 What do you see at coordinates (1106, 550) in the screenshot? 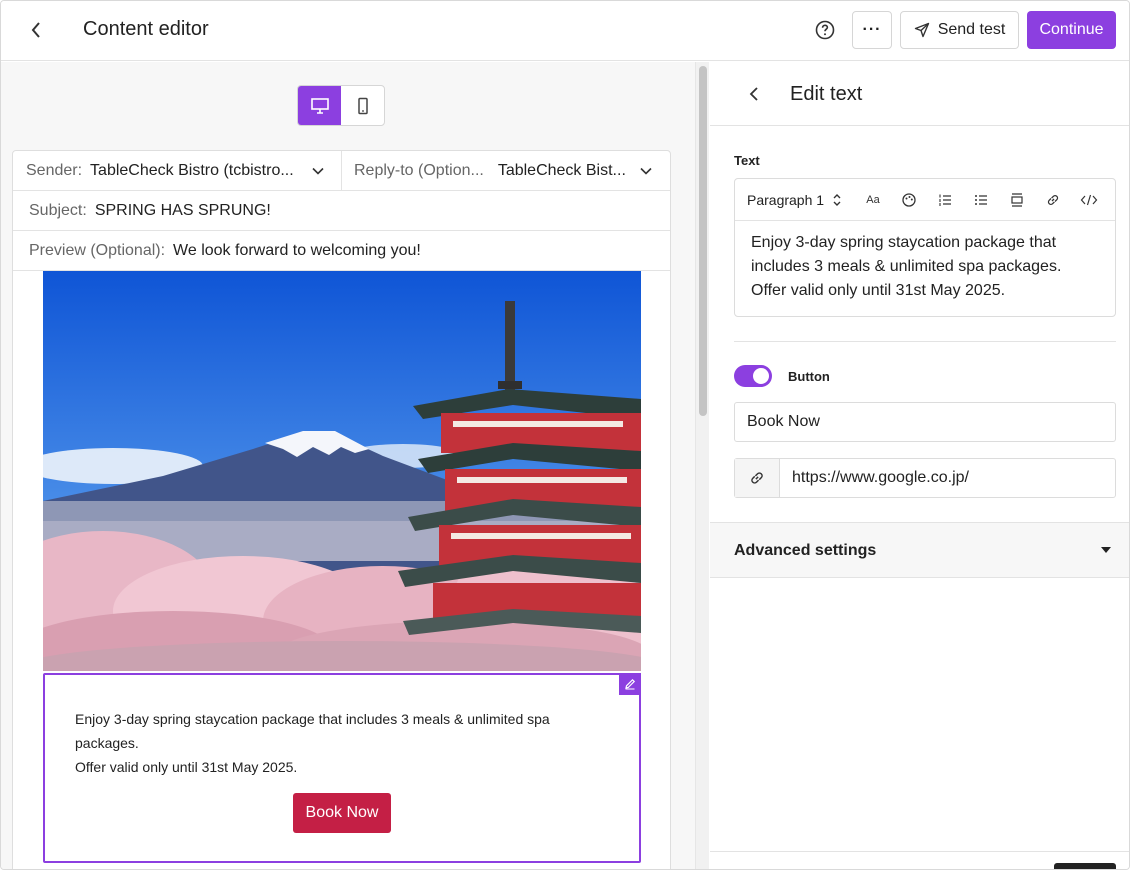
I see `caret-down-icon` at bounding box center [1106, 550].